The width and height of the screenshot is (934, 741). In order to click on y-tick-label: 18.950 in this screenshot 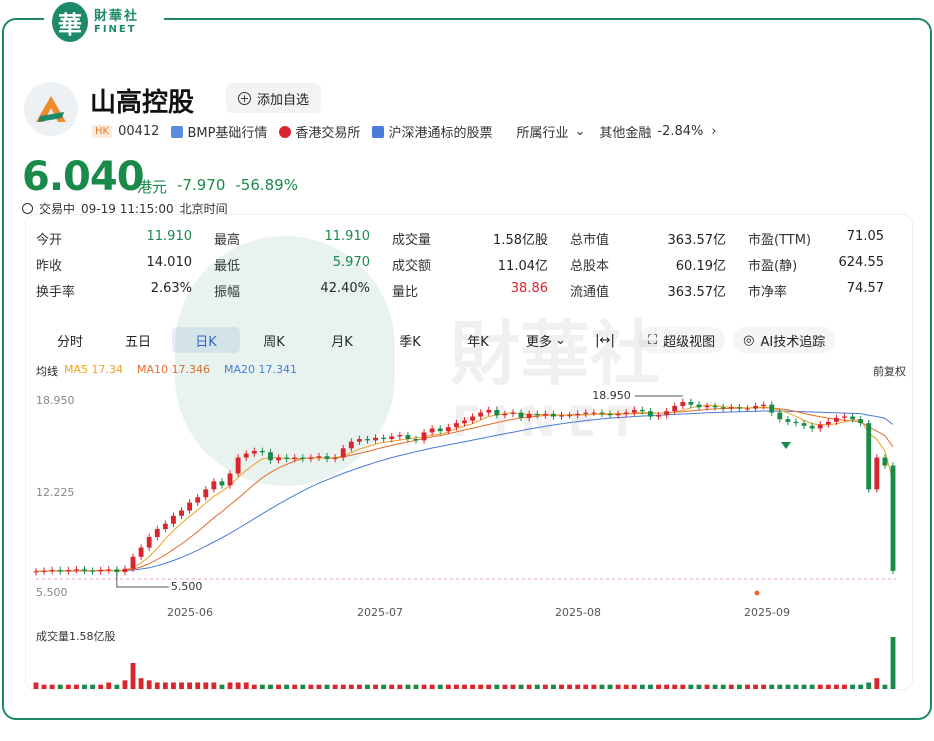, I will do `click(55, 400)`.